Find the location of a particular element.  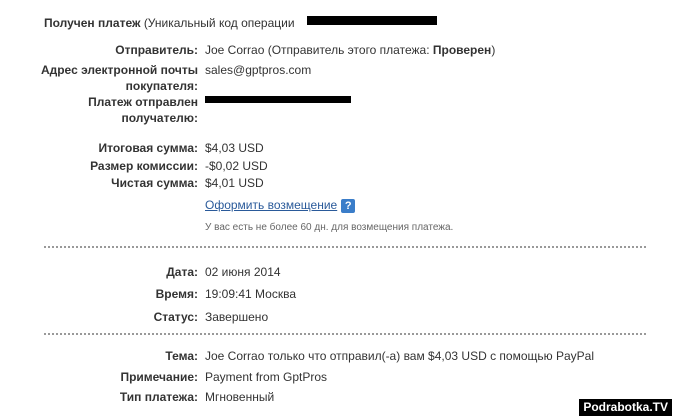

help-icon: ? is located at coordinates (348, 205).